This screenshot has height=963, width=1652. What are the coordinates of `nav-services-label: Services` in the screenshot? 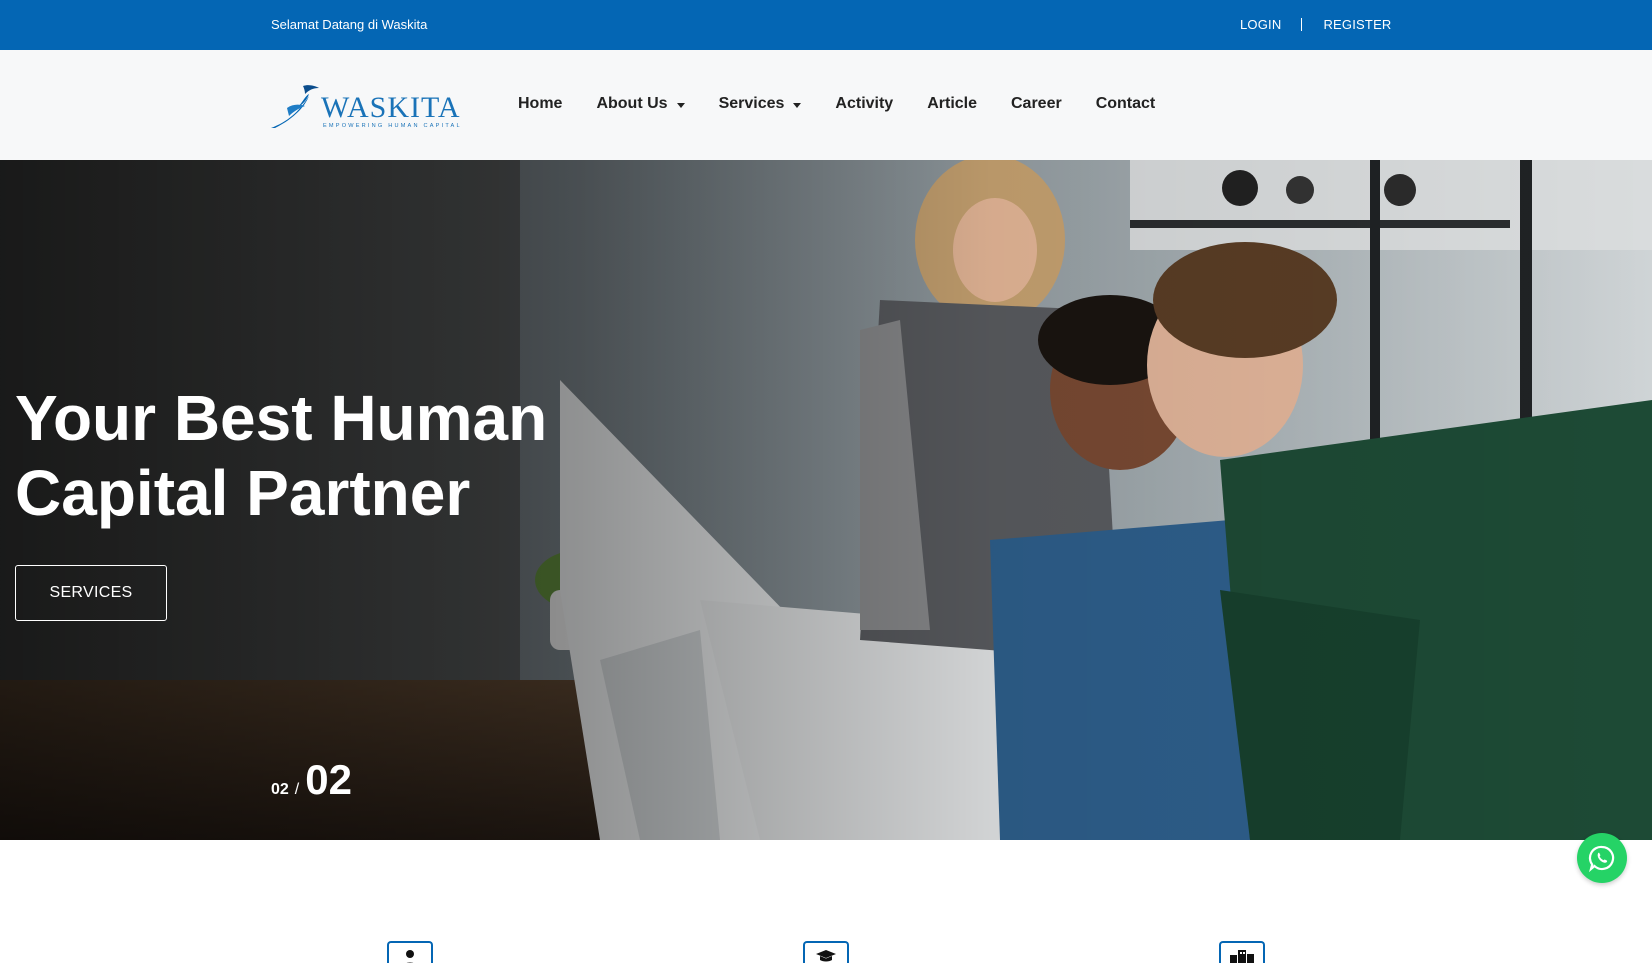 It's located at (751, 103).